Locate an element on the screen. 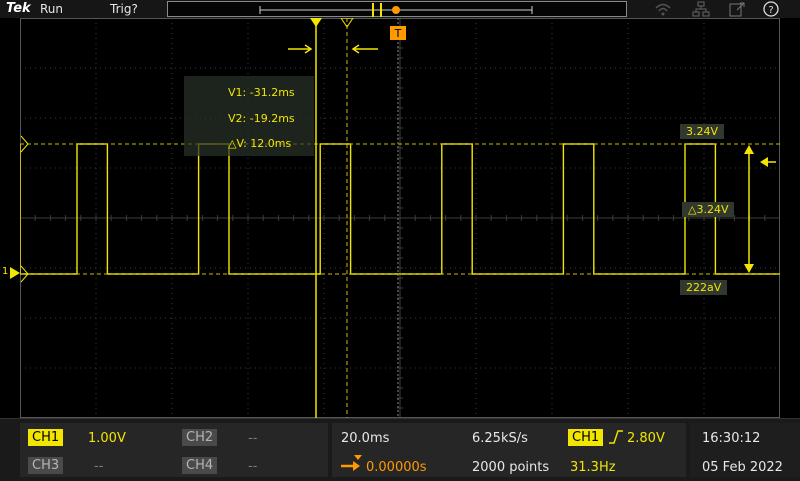 This screenshot has width=800, height=481. channel-panel: CH1 1.00V CH2 -- CH3 -- CH4 -- is located at coordinates (174, 450).